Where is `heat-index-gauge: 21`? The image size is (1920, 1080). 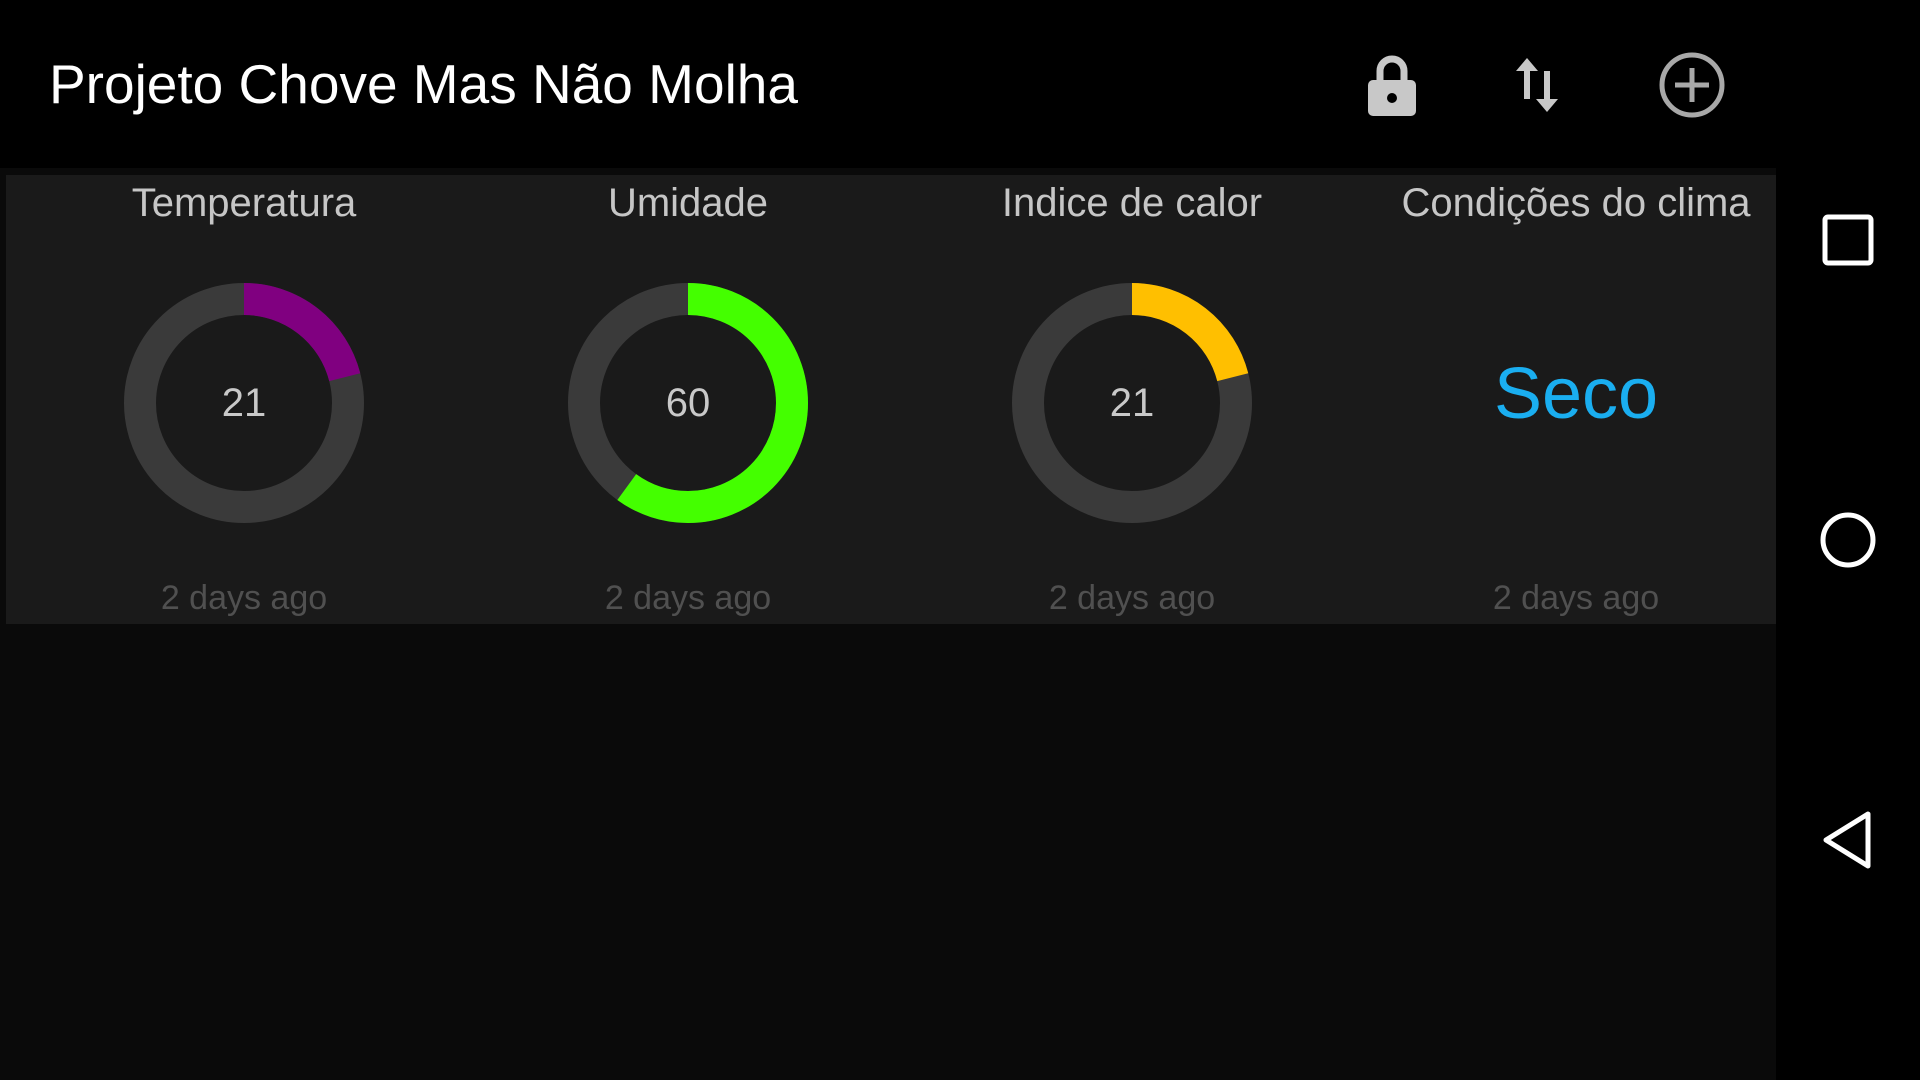
heat-index-gauge: 21 is located at coordinates (1132, 403).